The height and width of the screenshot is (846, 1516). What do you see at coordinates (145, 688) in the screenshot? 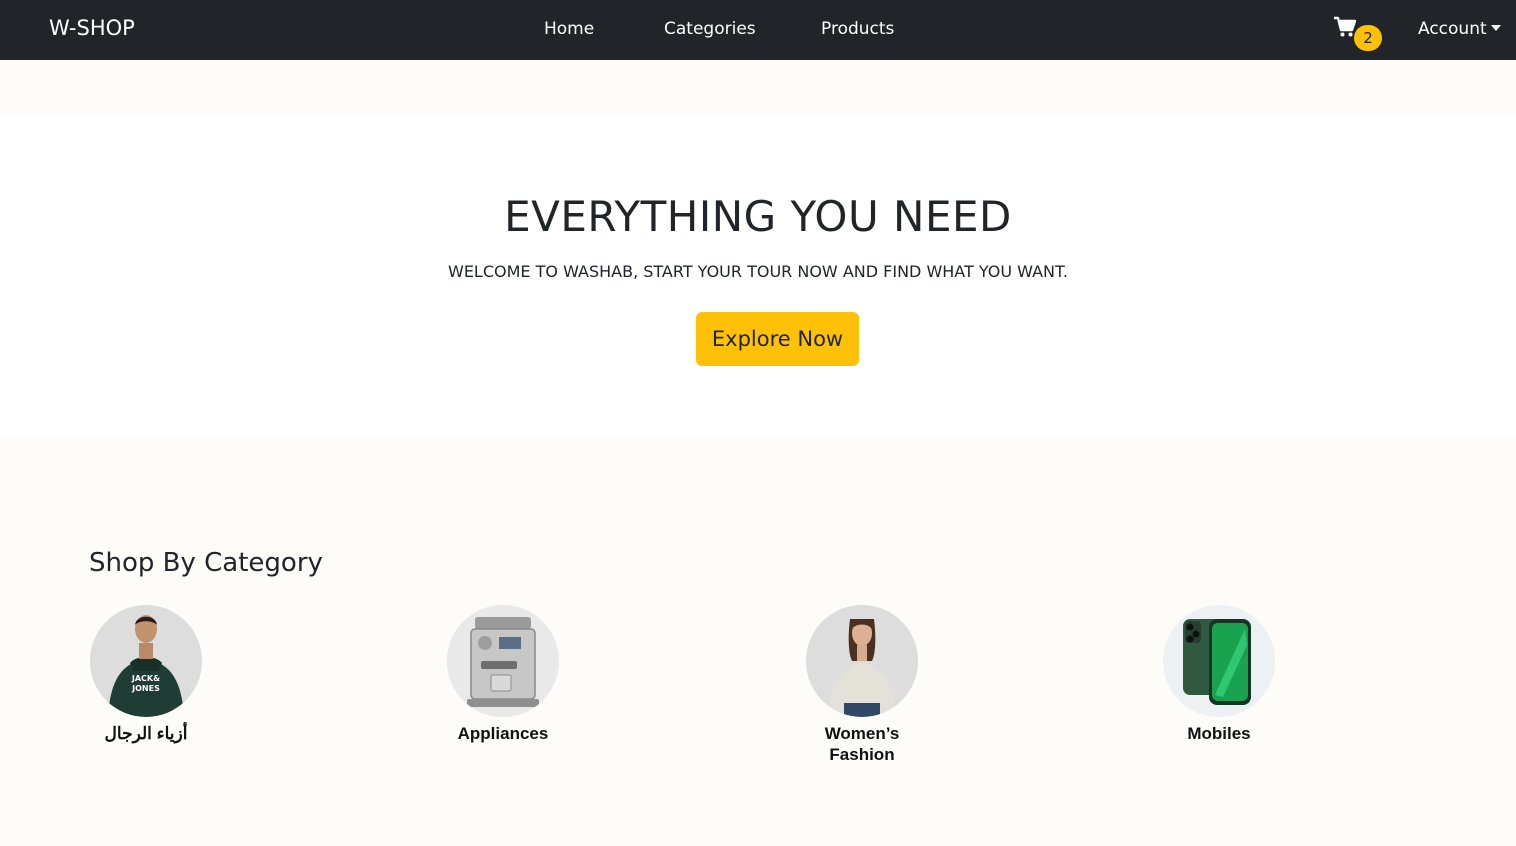
I see `svg-text: JONES` at bounding box center [145, 688].